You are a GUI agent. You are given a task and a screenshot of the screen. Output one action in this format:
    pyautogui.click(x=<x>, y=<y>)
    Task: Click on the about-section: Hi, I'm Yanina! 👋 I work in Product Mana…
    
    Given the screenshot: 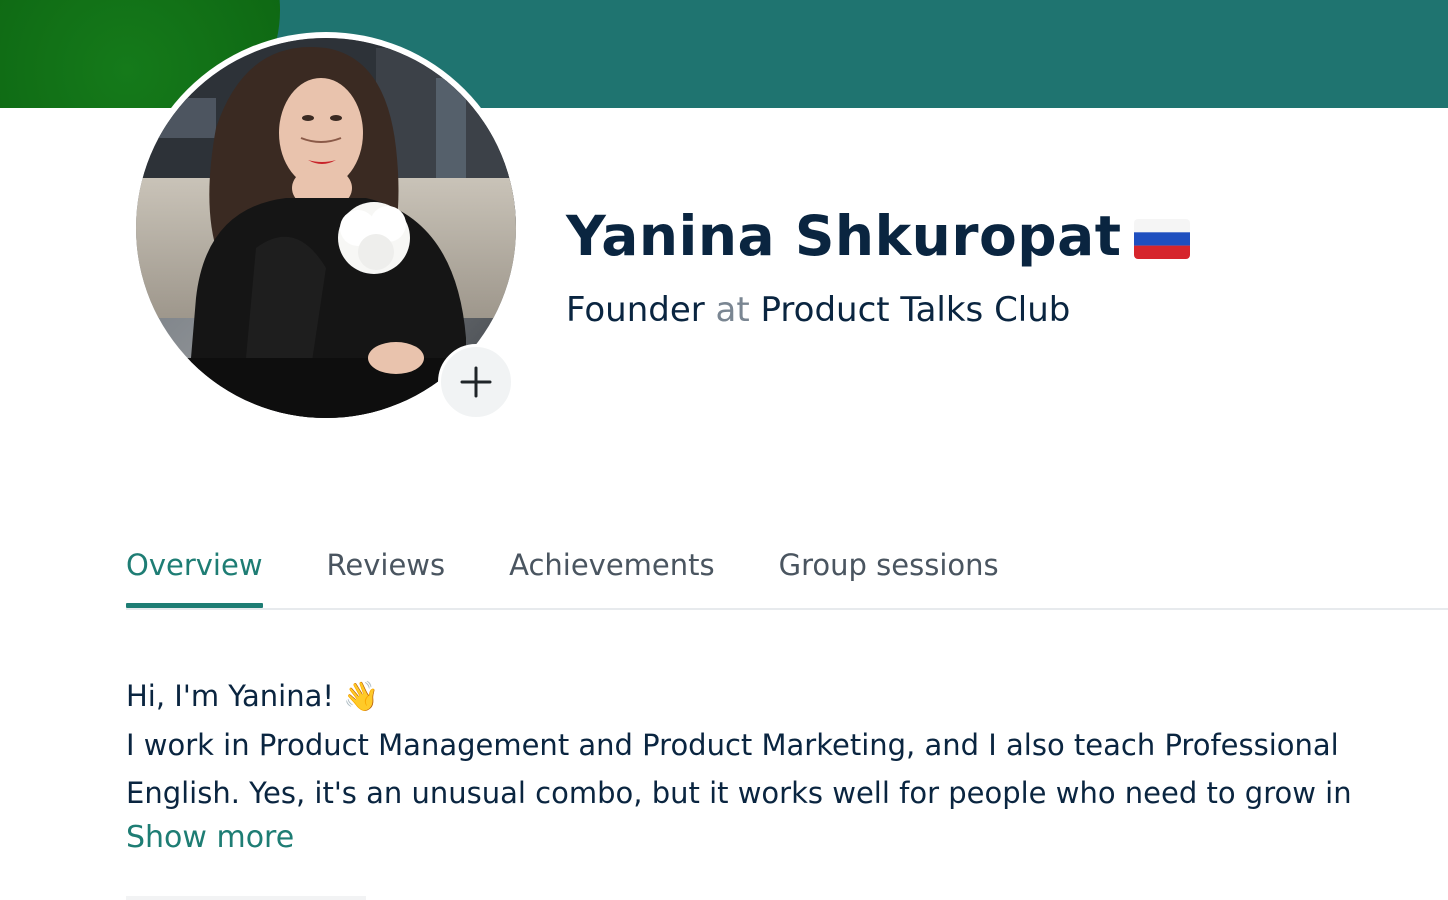 What is the action you would take?
    pyautogui.click(x=746, y=745)
    